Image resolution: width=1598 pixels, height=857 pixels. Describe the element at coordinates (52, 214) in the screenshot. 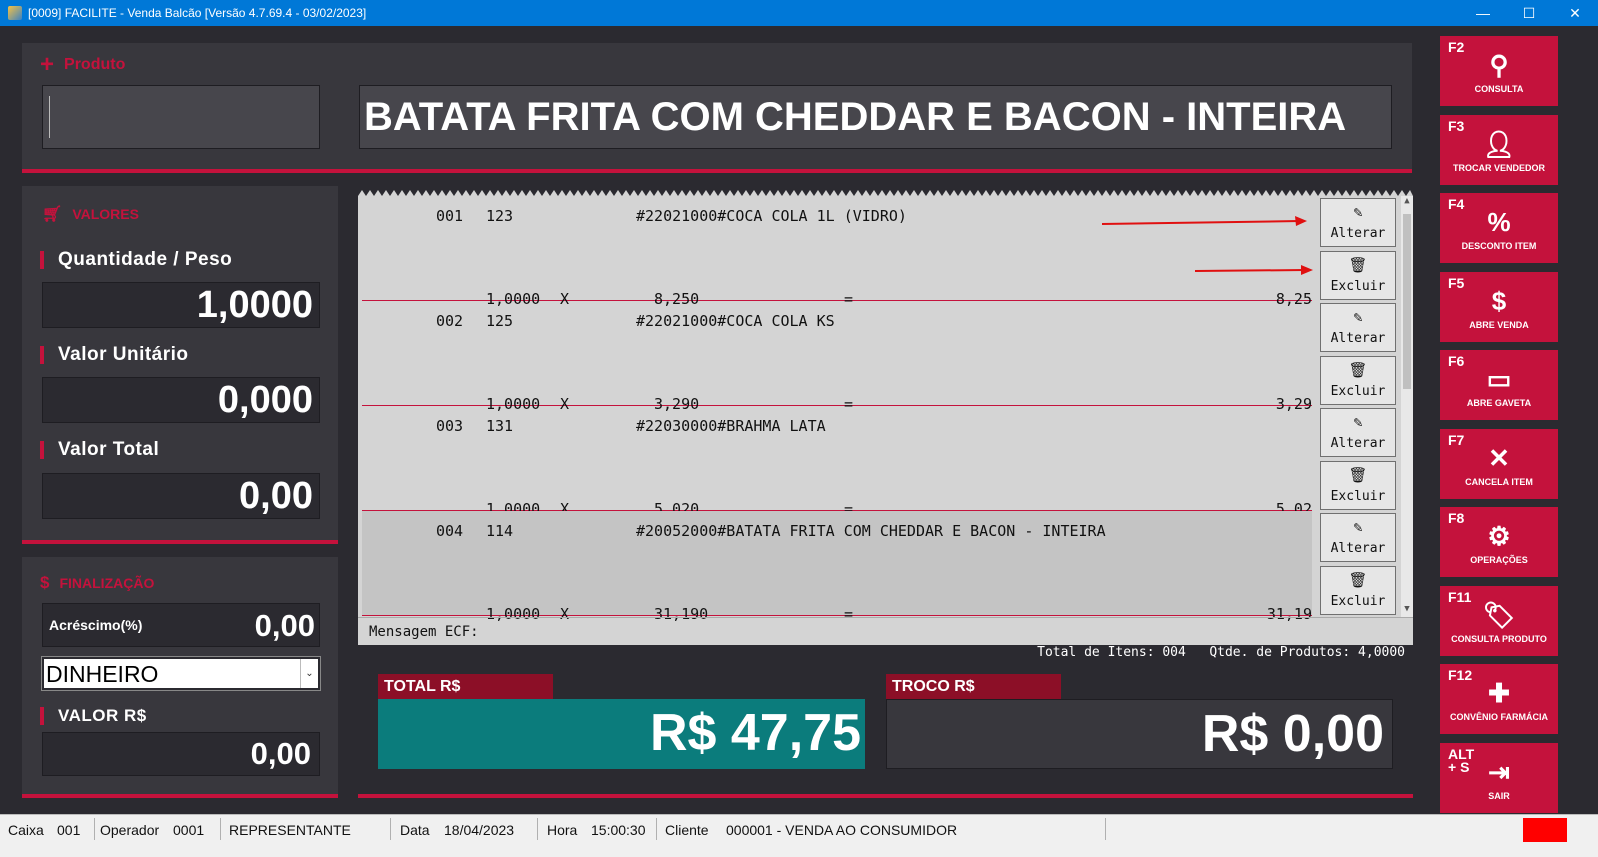

I see `cart-icon: 🛒︎` at that location.